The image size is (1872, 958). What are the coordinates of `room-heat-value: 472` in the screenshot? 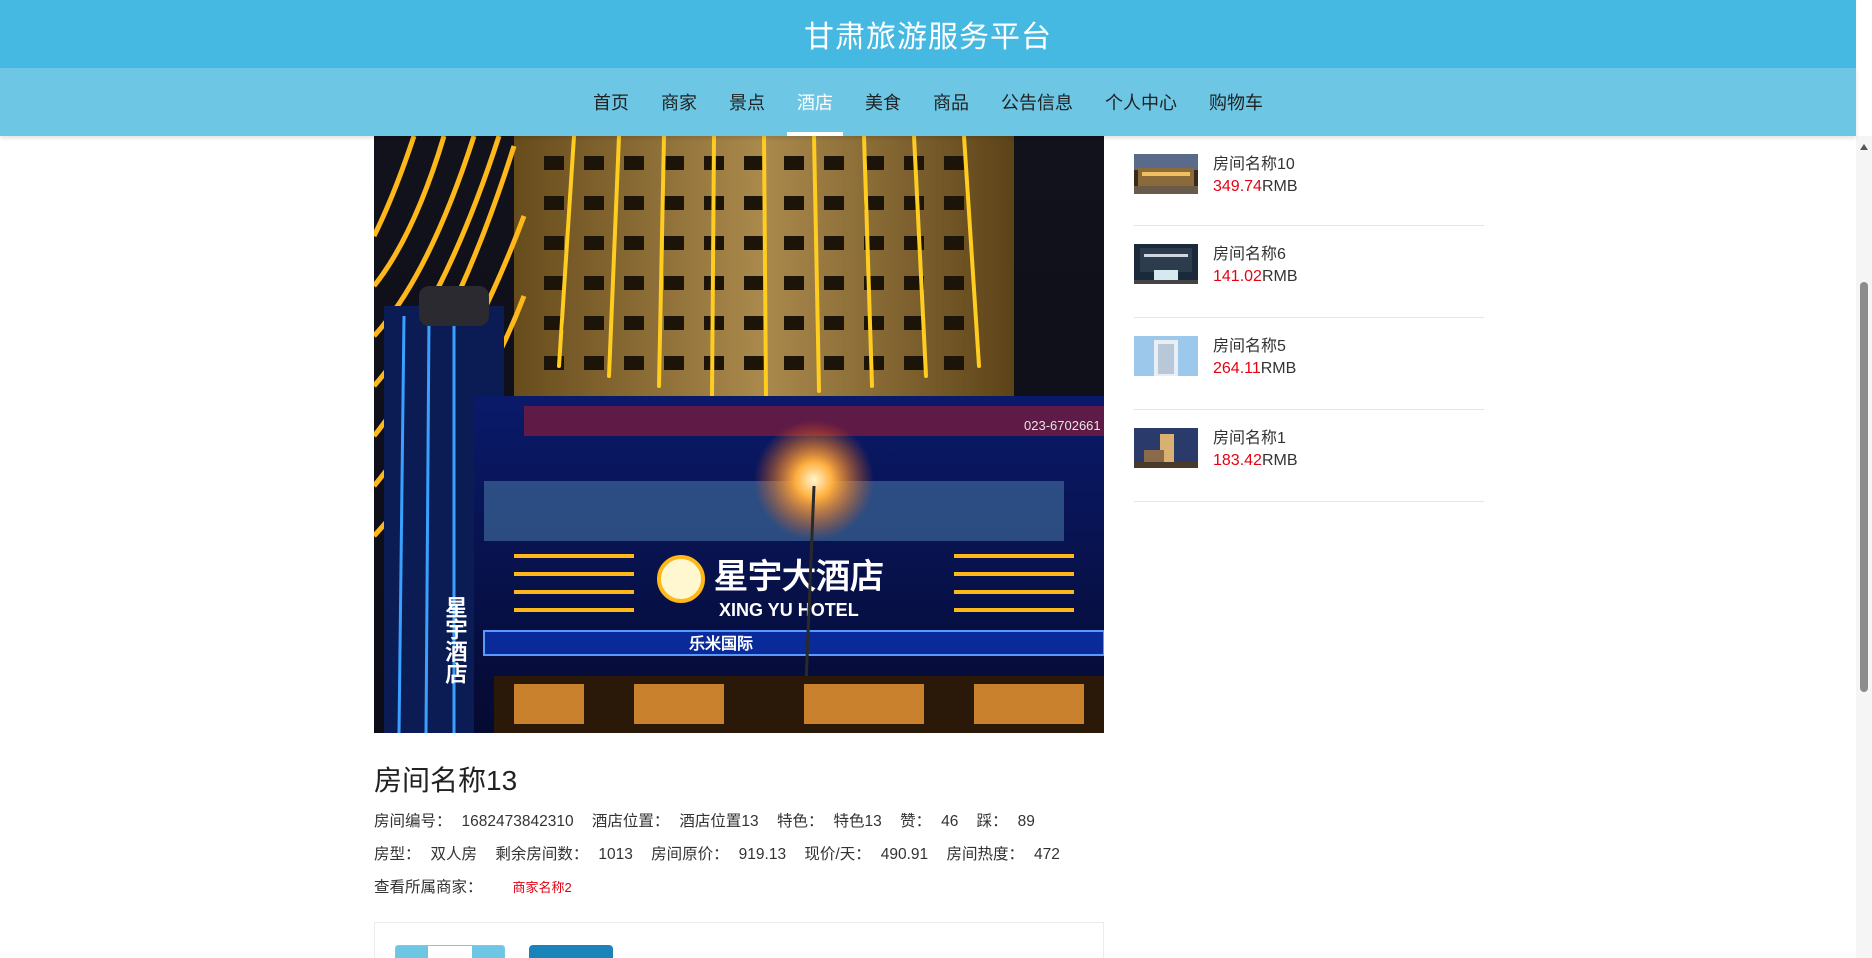 It's located at (1046, 854).